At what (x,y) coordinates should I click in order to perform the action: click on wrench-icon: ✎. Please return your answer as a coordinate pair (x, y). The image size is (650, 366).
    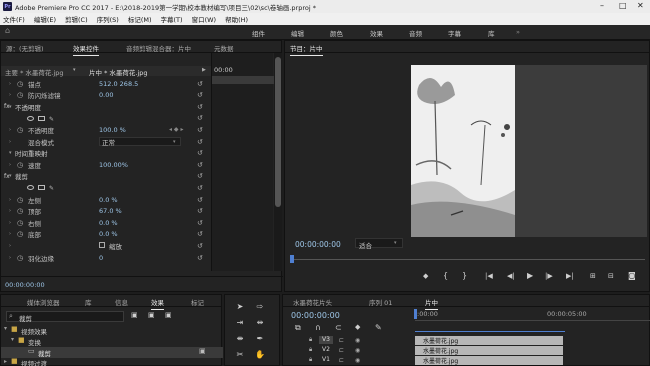
    Looking at the image, I should click on (378, 327).